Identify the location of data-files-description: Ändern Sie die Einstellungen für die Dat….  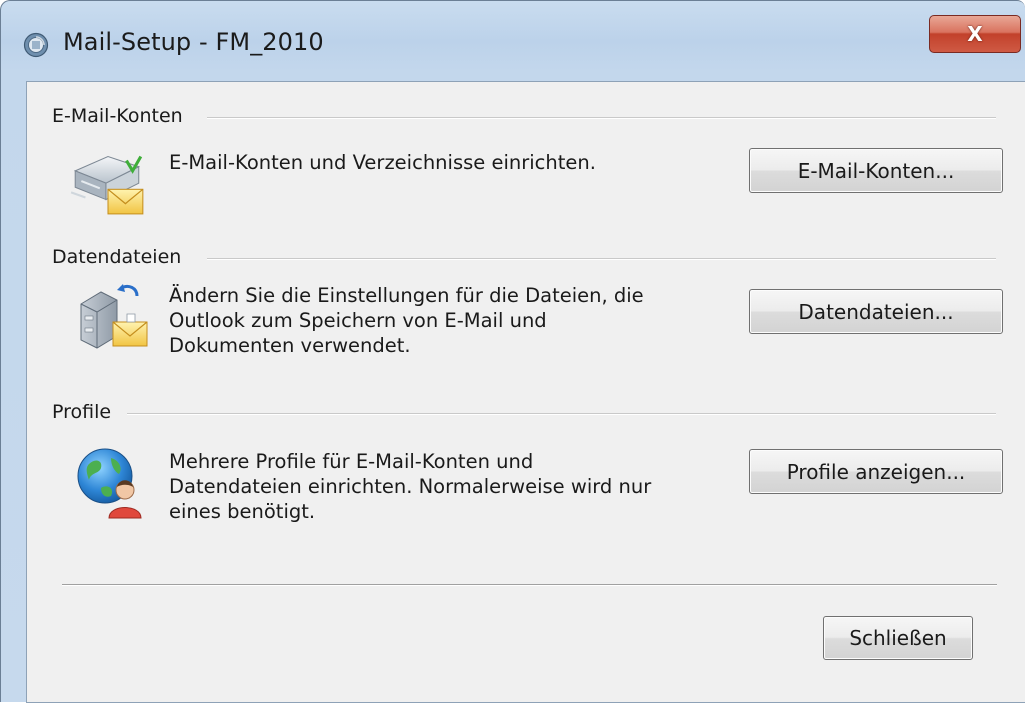
(406, 320).